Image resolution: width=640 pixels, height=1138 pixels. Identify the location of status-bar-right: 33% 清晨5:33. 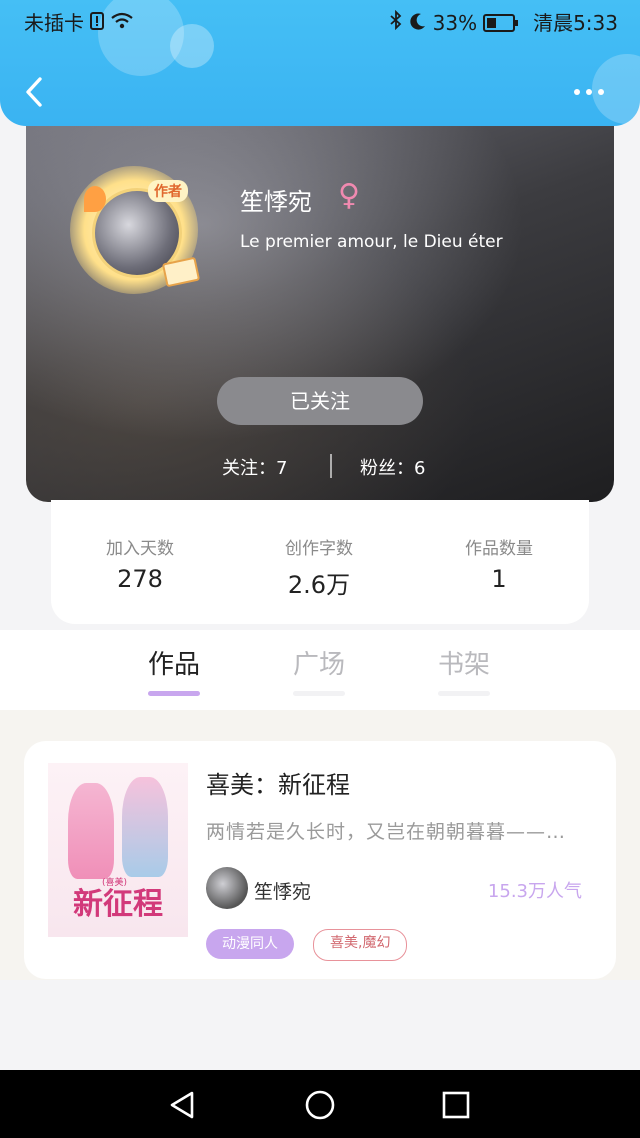
(503, 23).